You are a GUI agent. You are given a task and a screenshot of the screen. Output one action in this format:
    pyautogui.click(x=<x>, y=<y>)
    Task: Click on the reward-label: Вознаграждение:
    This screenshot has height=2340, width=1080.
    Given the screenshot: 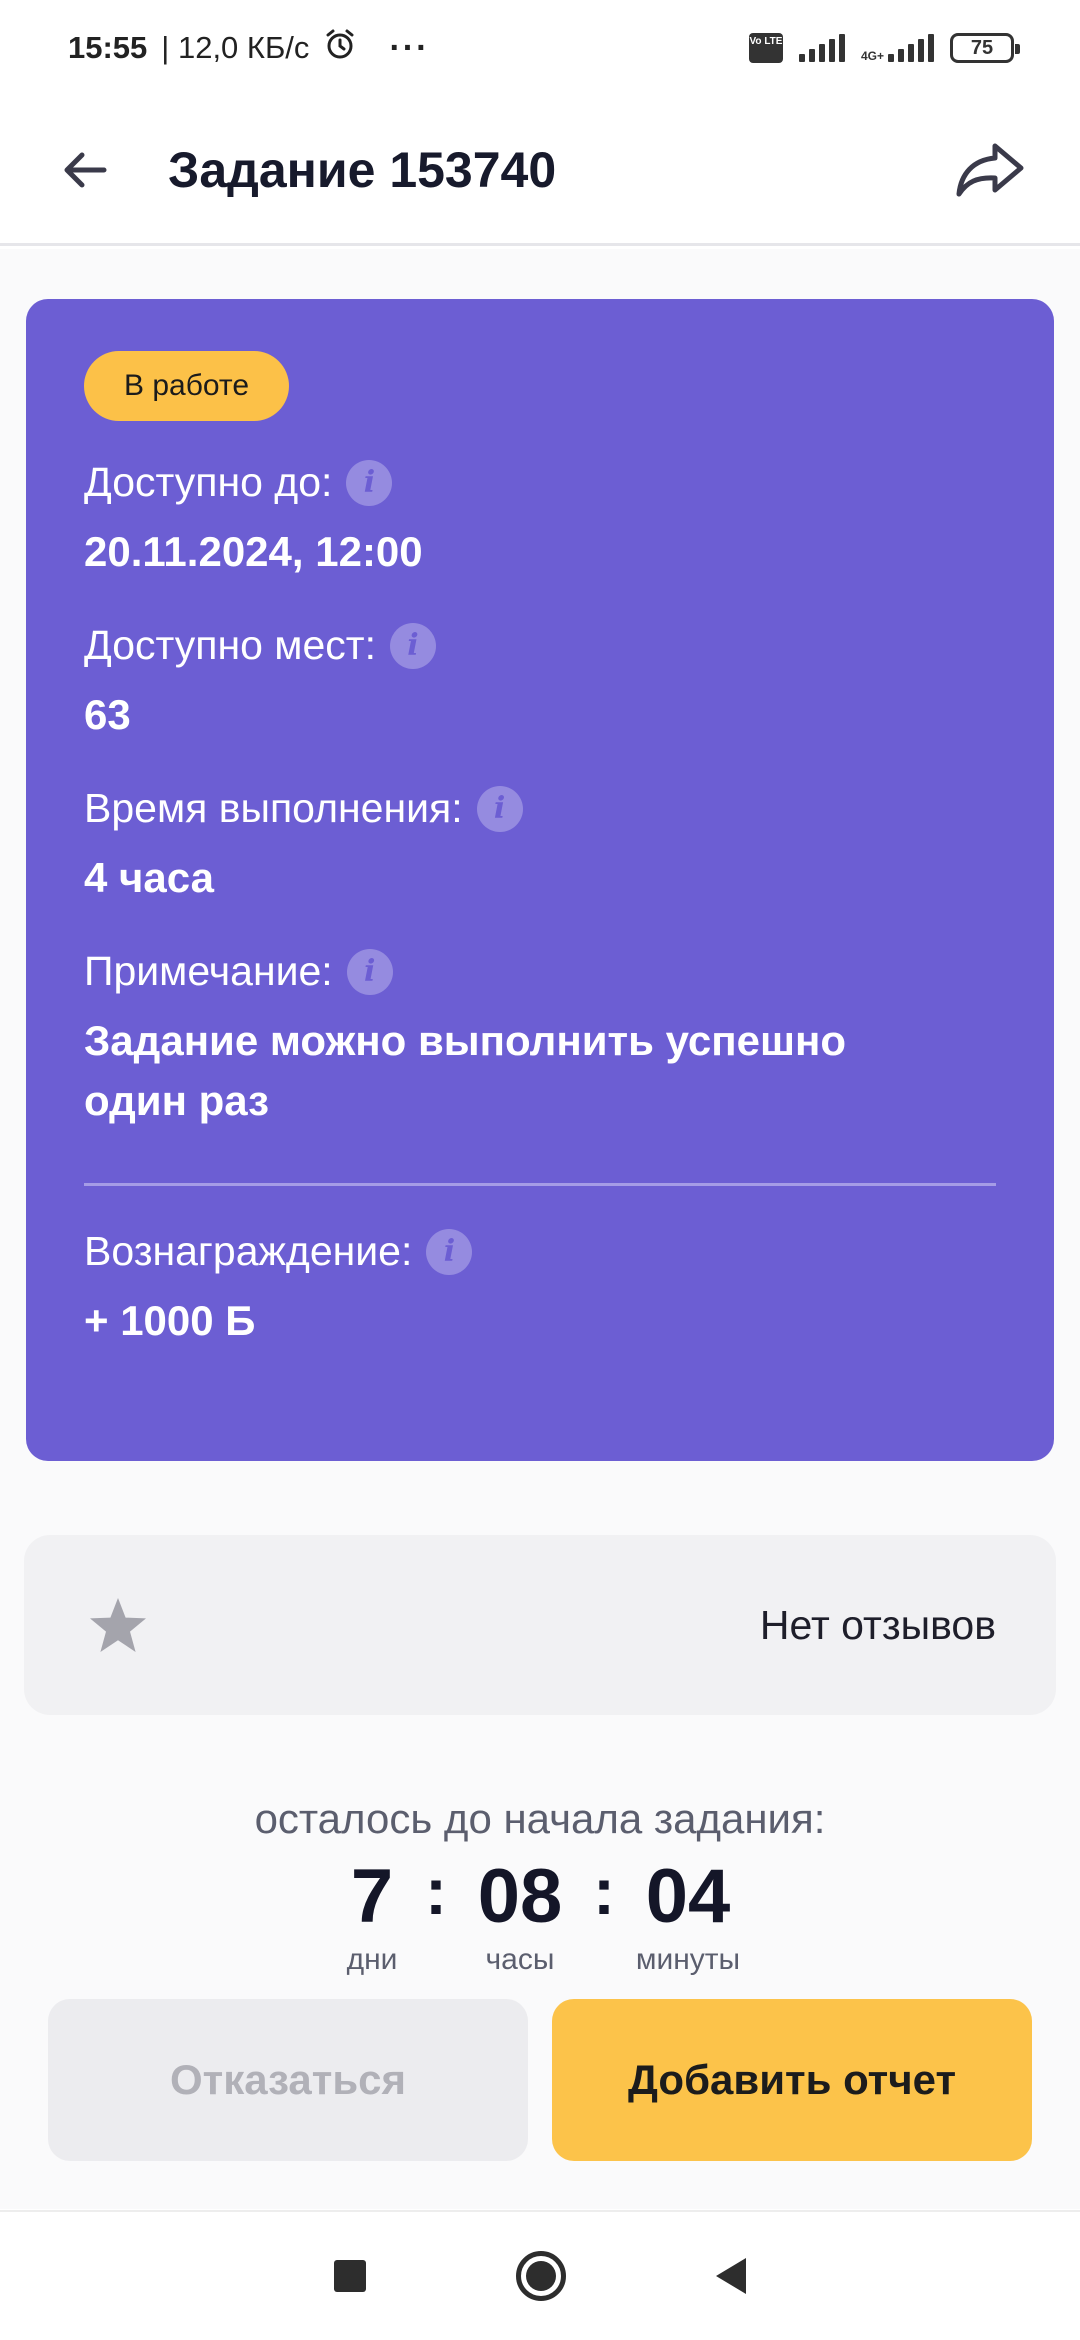 What is the action you would take?
    pyautogui.click(x=248, y=1251)
    